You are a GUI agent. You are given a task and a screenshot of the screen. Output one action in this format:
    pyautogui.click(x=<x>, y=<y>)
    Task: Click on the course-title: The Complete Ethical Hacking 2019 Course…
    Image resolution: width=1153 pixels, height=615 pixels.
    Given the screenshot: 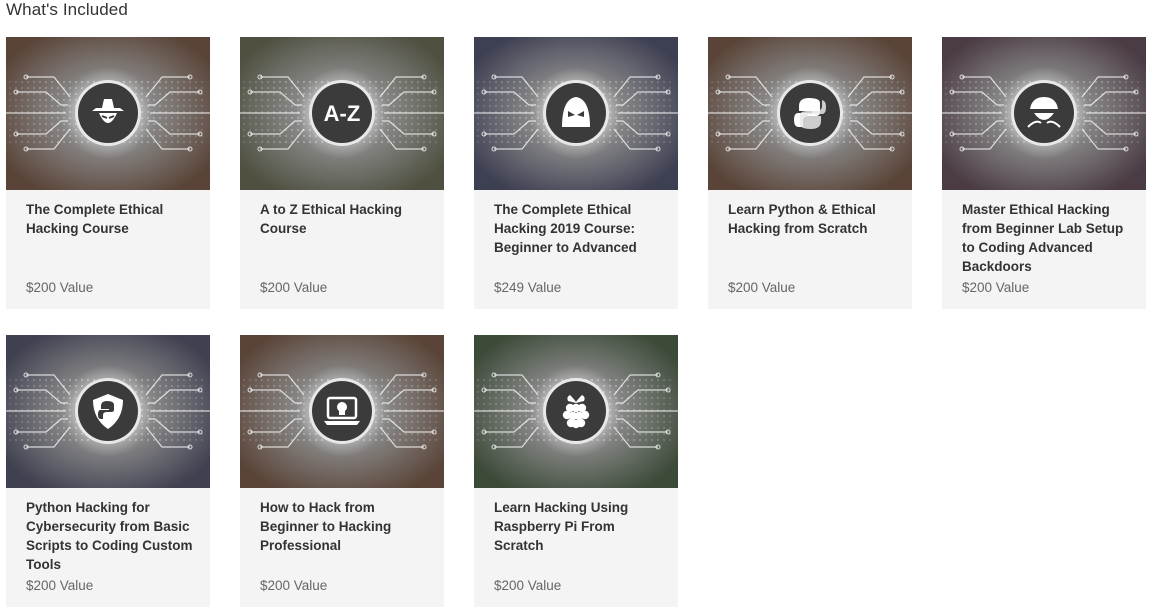 What is the action you would take?
    pyautogui.click(x=580, y=228)
    